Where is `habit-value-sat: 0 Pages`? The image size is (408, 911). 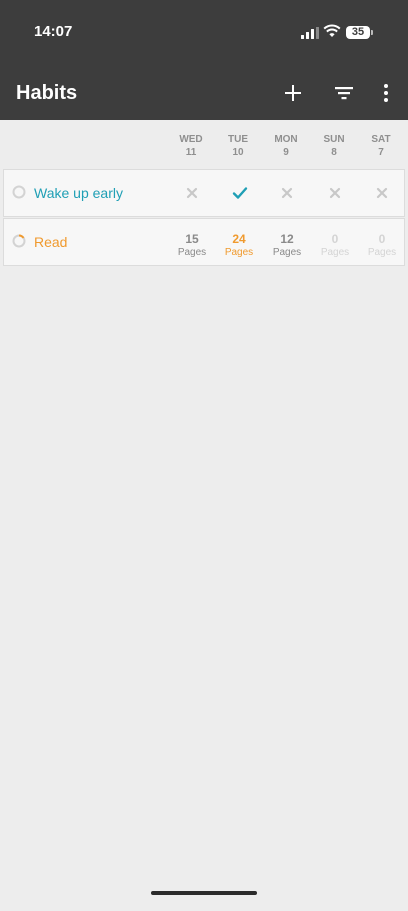
habit-value-sat: 0 Pages is located at coordinates (382, 242).